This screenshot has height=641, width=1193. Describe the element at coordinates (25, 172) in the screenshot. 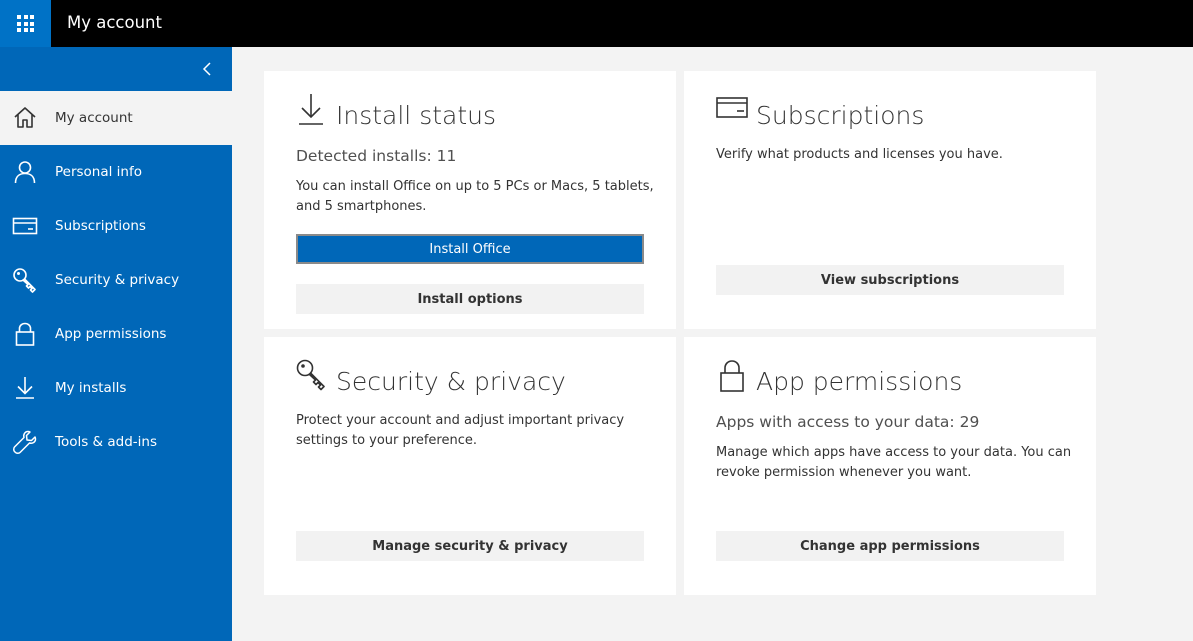

I see `person-icon` at that location.